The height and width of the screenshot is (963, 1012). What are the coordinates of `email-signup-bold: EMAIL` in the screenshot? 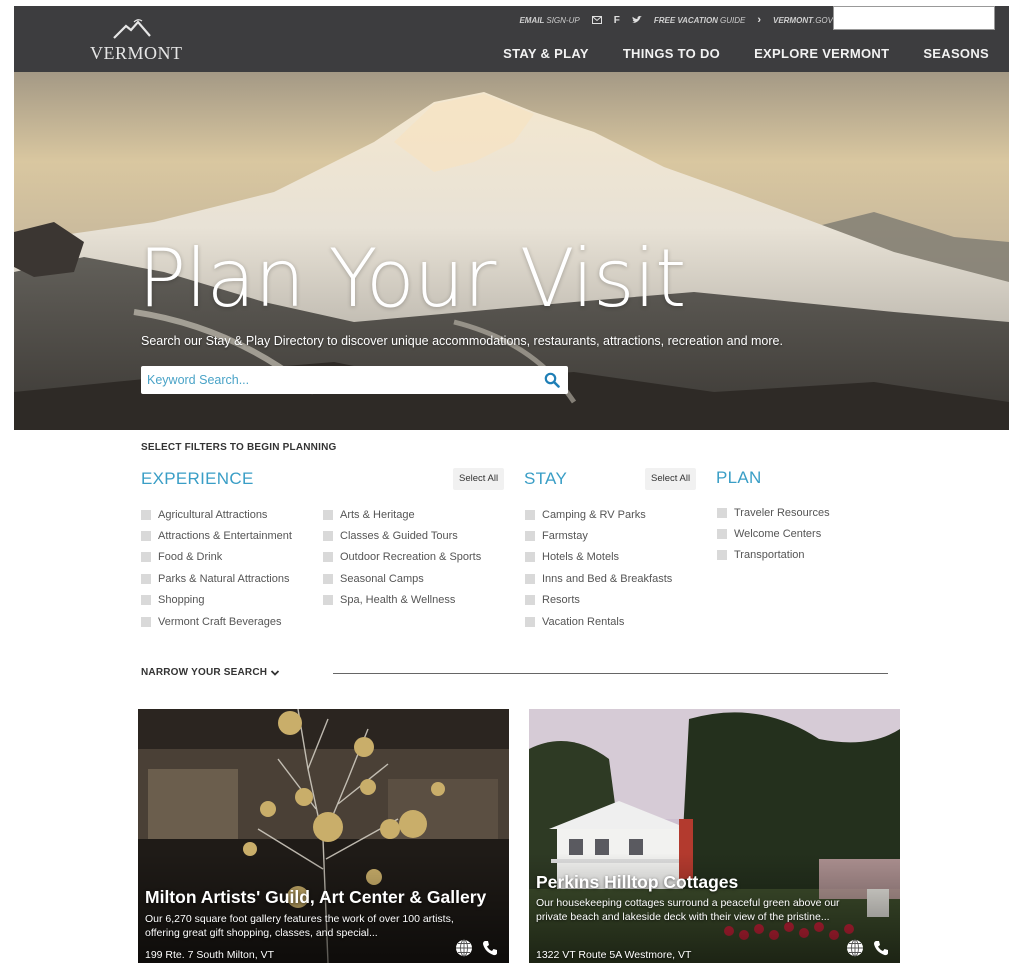 It's located at (532, 20).